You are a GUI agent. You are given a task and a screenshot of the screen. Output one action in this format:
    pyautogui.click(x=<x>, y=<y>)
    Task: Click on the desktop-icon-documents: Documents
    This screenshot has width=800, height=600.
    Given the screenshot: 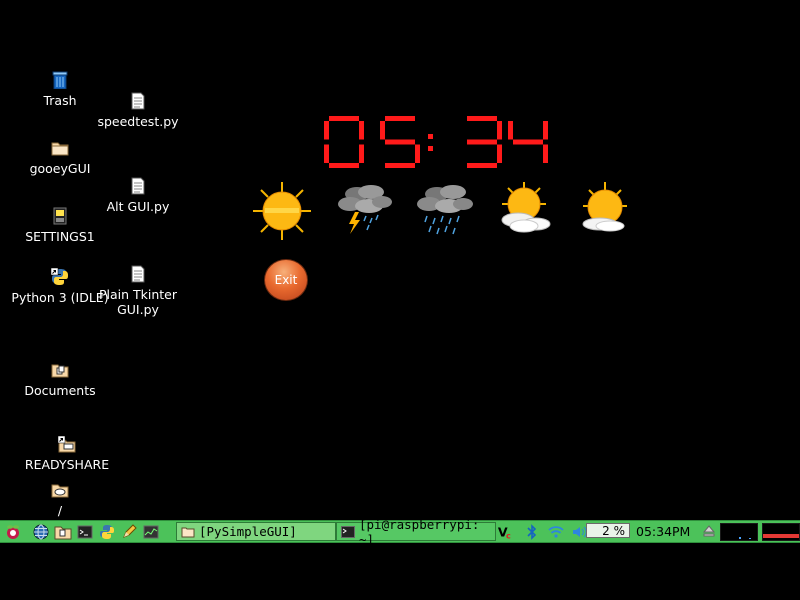 What is the action you would take?
    pyautogui.click(x=60, y=379)
    